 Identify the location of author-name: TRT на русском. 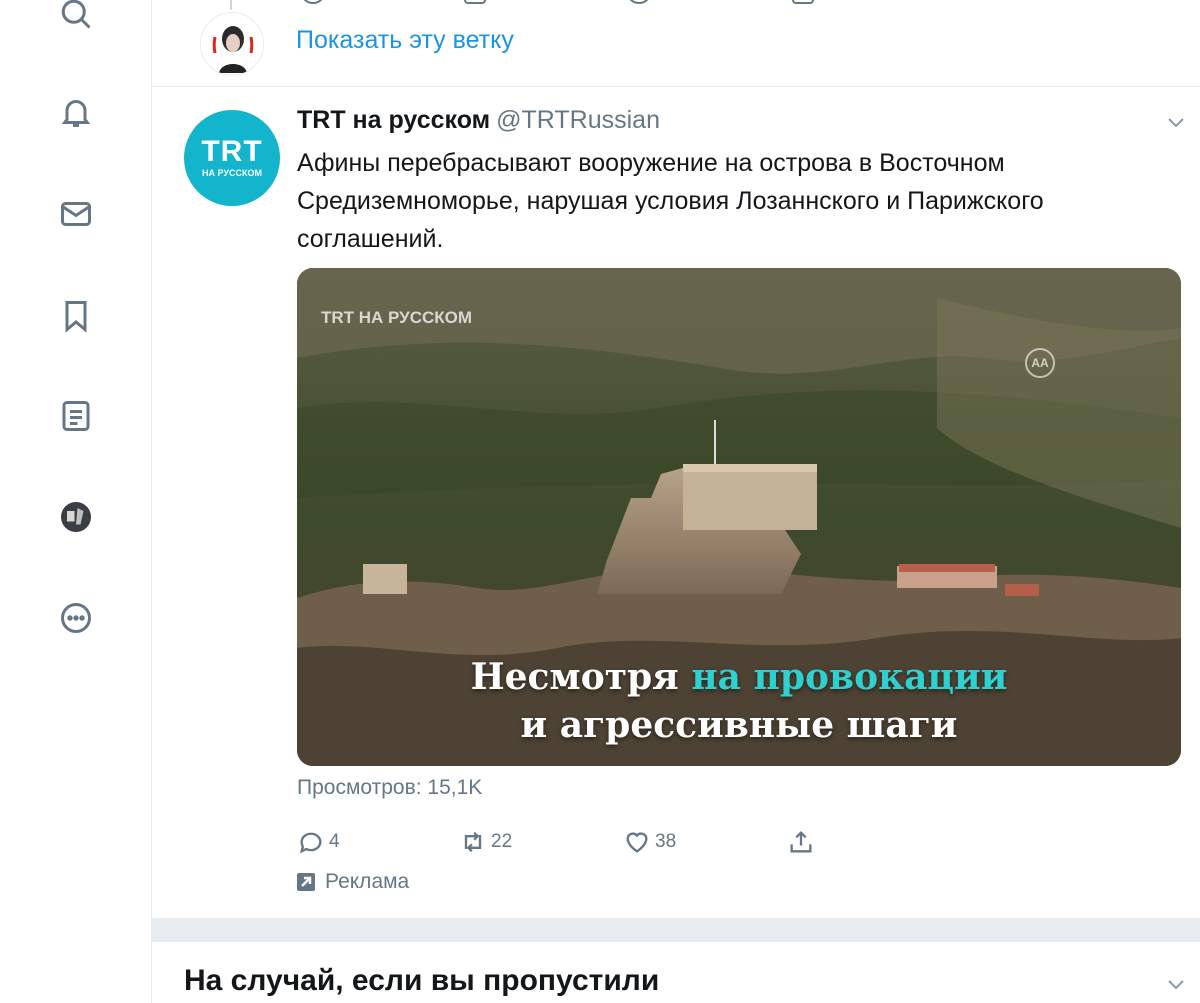
(393, 120).